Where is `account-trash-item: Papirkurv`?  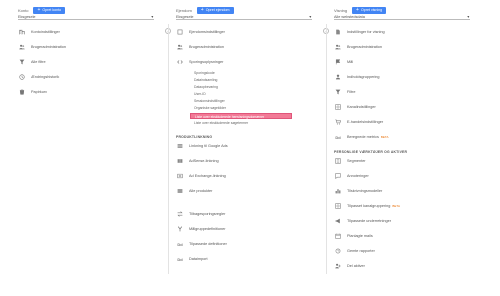 account-trash-item: Papirkurv is located at coordinates (32, 92).